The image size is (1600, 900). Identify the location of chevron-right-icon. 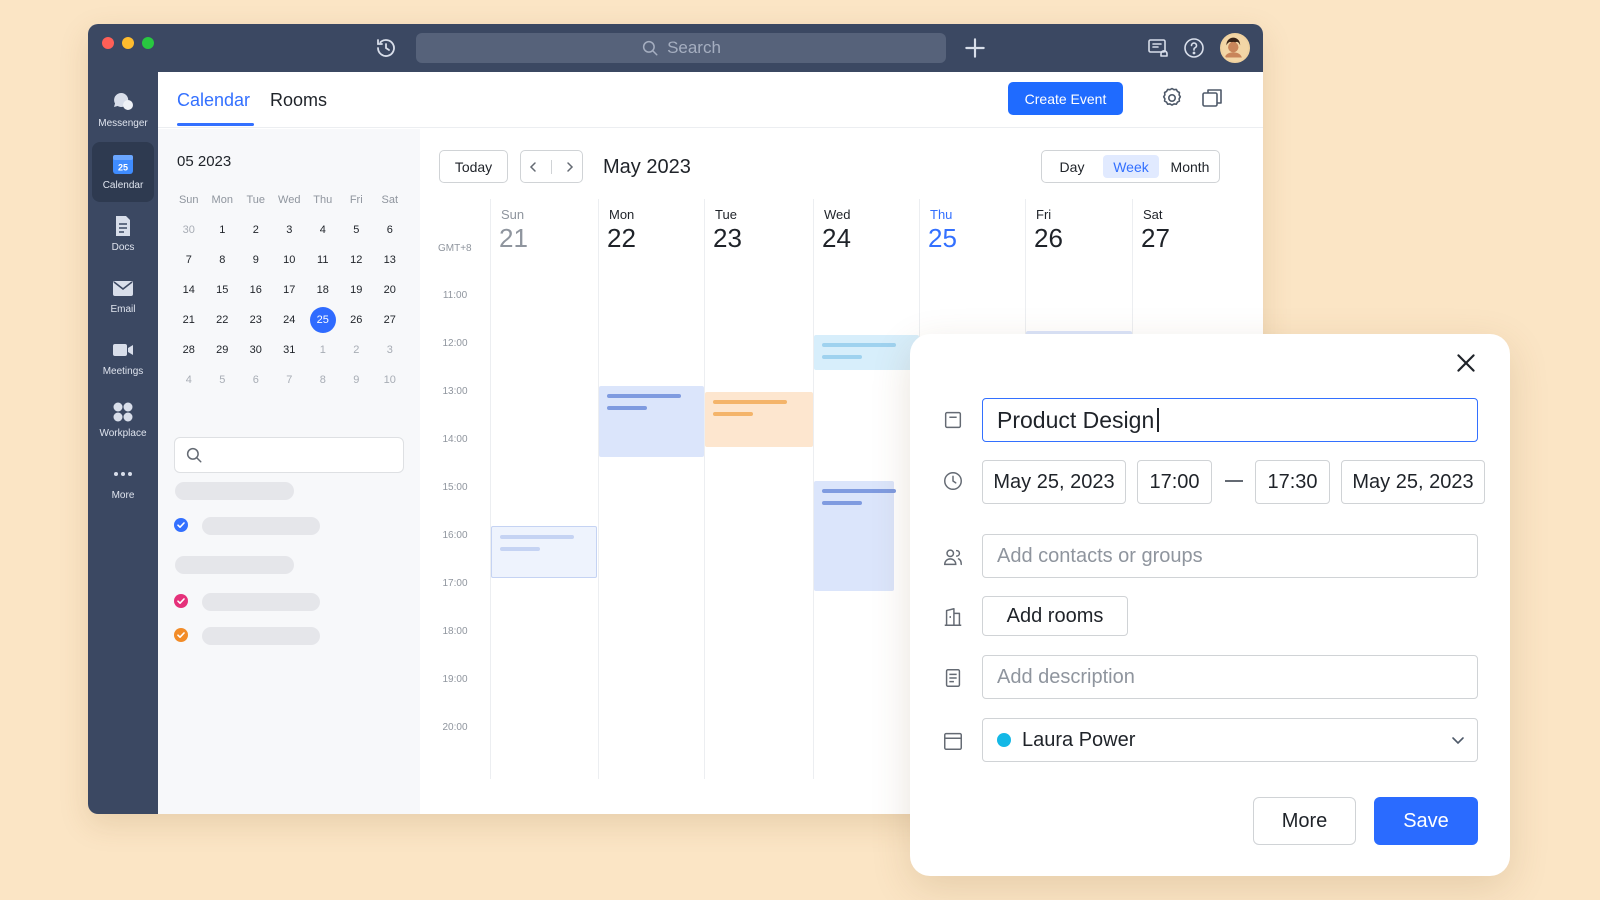
(570, 167).